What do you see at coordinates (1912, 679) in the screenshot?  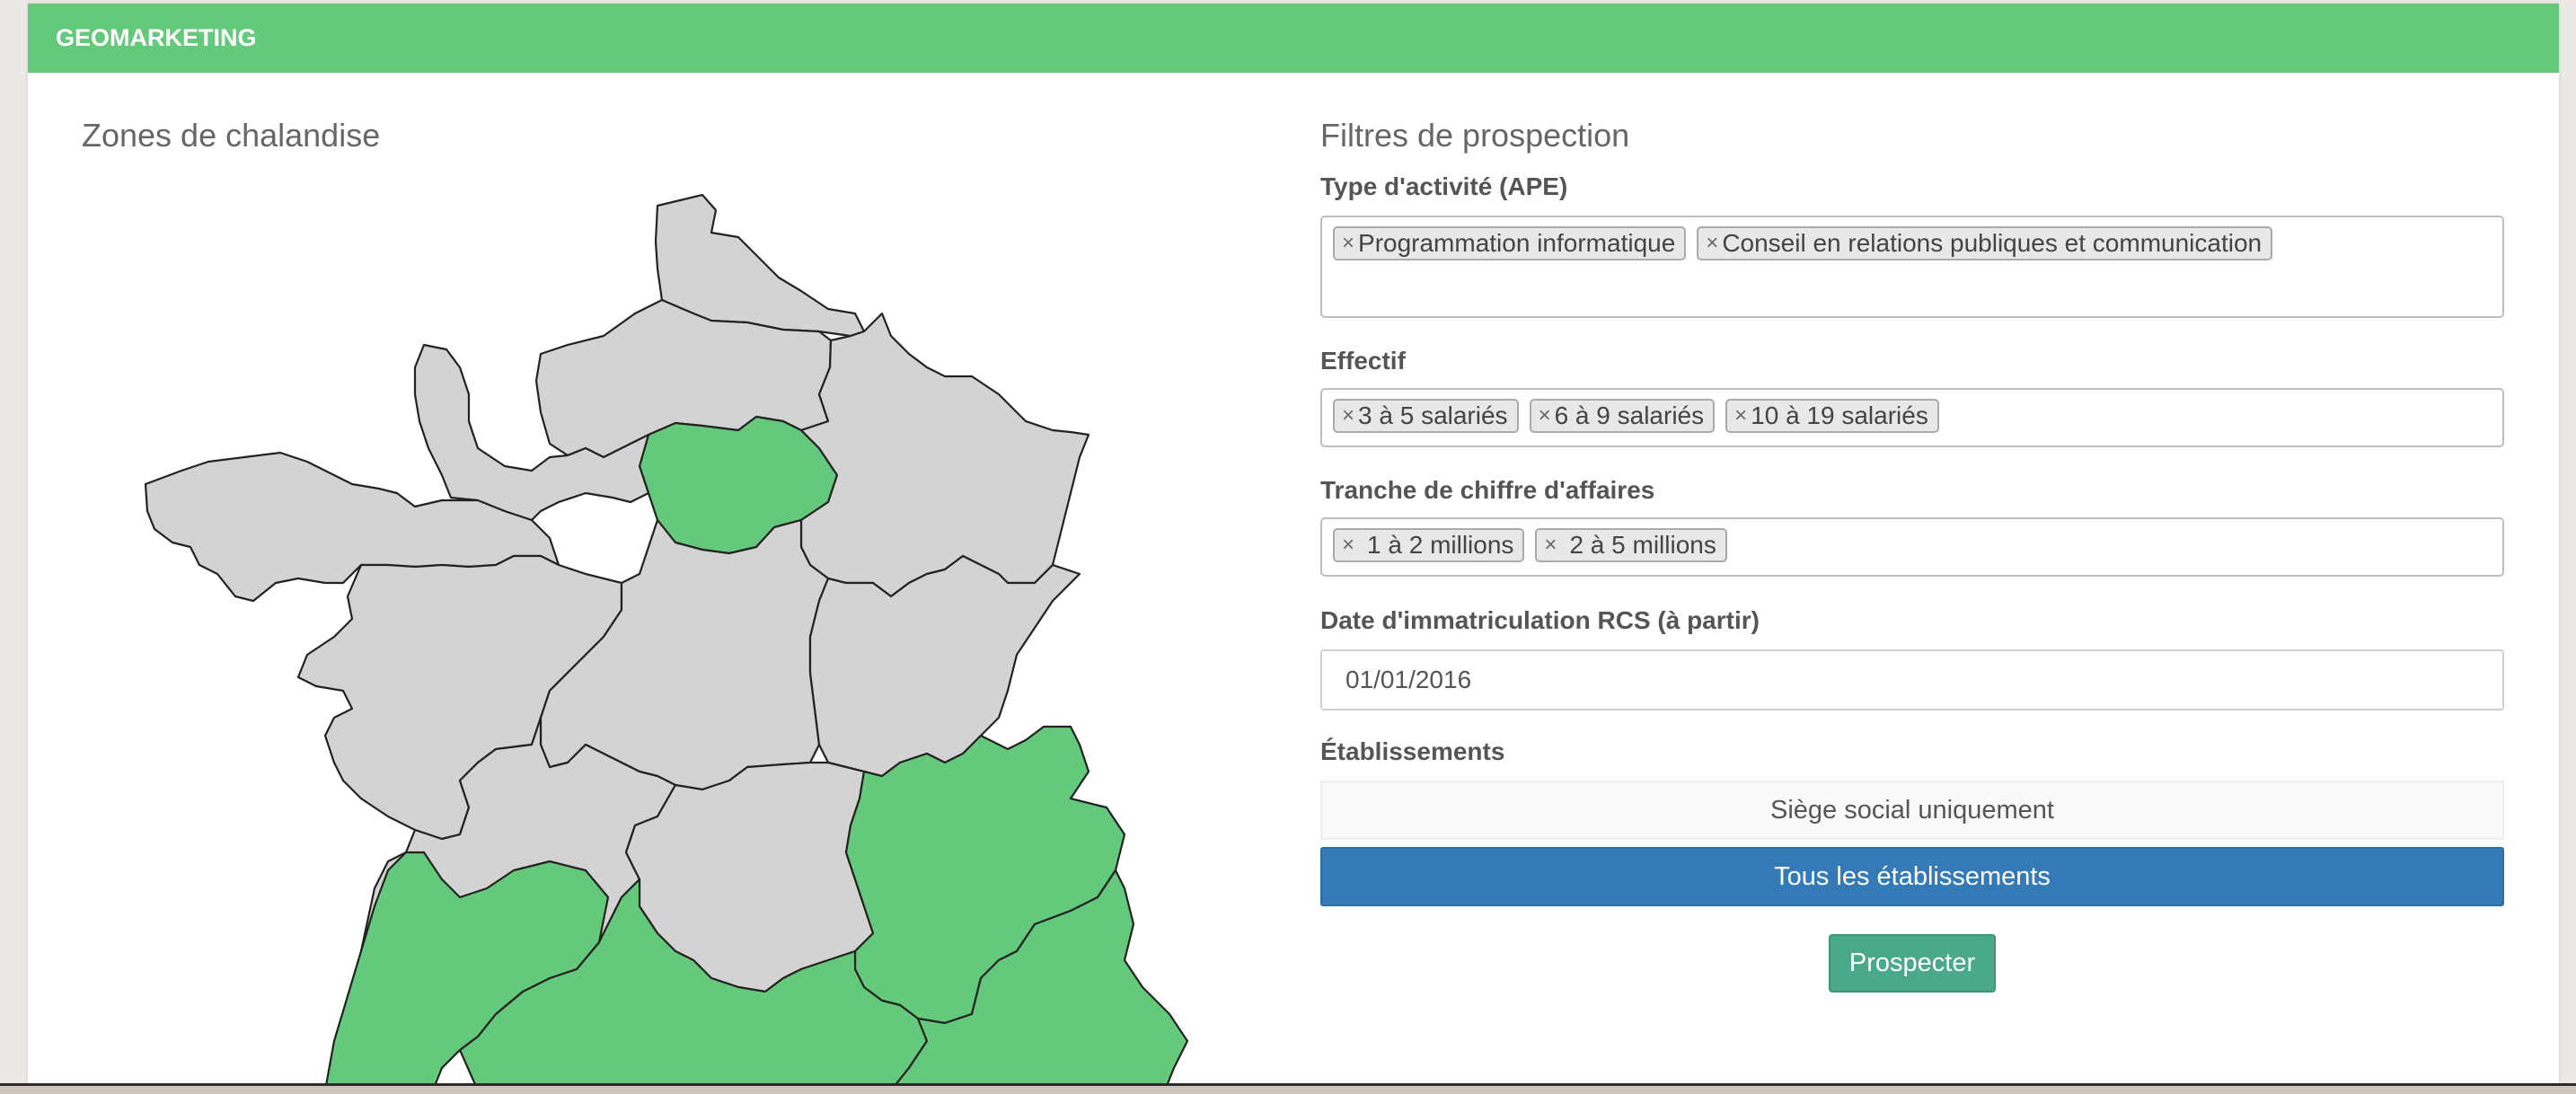 I see `date-input` at bounding box center [1912, 679].